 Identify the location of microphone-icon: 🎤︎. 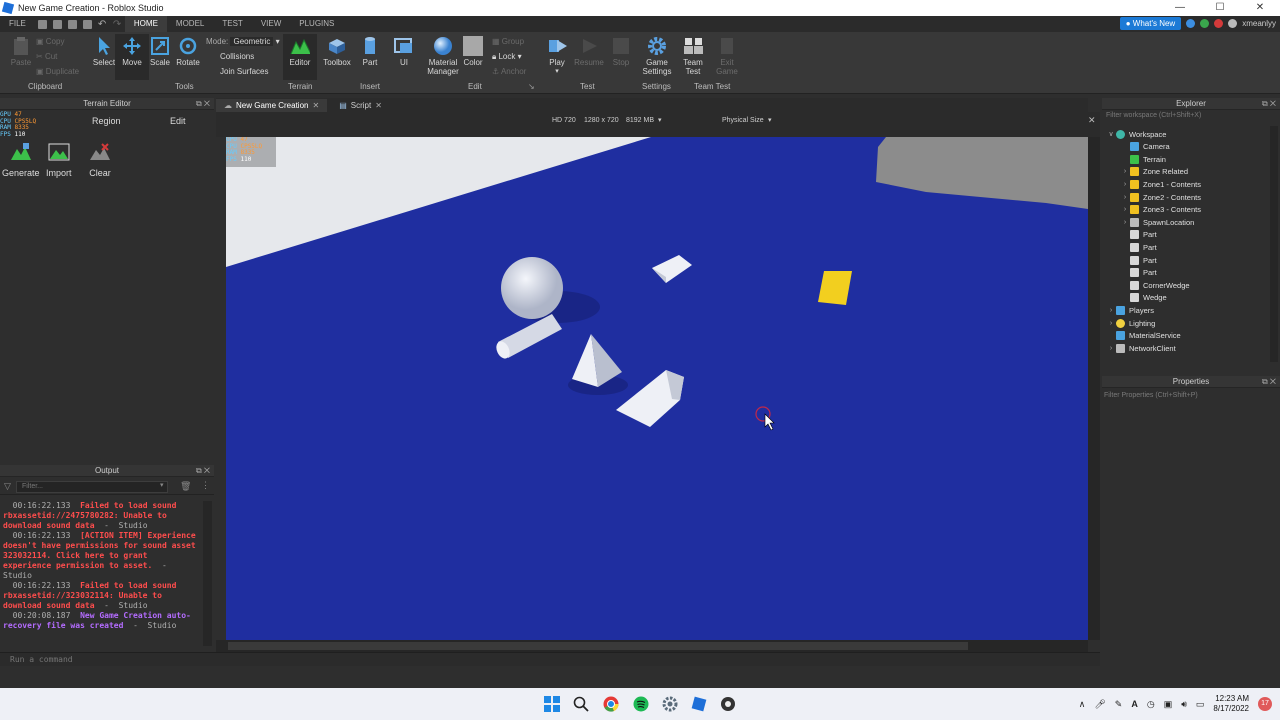
(1099, 704).